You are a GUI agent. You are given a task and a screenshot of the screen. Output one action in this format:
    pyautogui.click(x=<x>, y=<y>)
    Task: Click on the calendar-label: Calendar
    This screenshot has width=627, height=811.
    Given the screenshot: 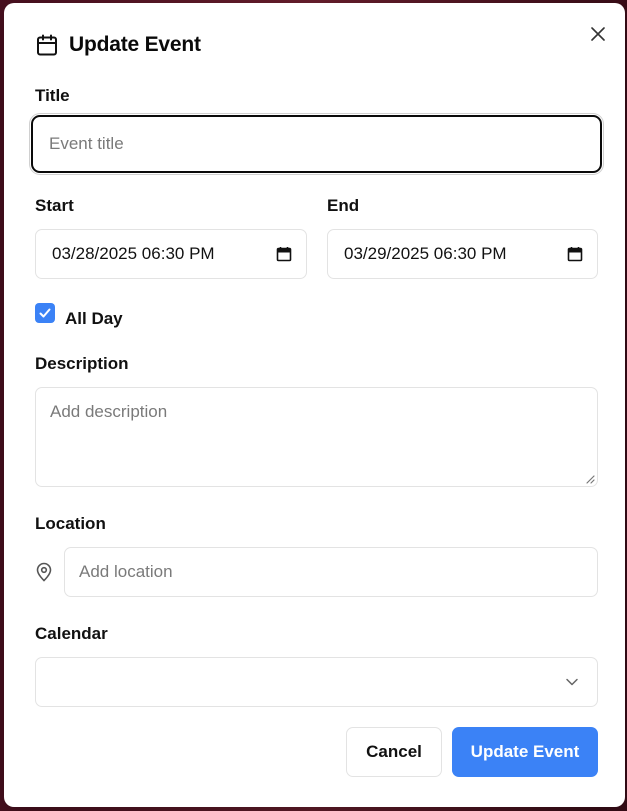 What is the action you would take?
    pyautogui.click(x=71, y=633)
    